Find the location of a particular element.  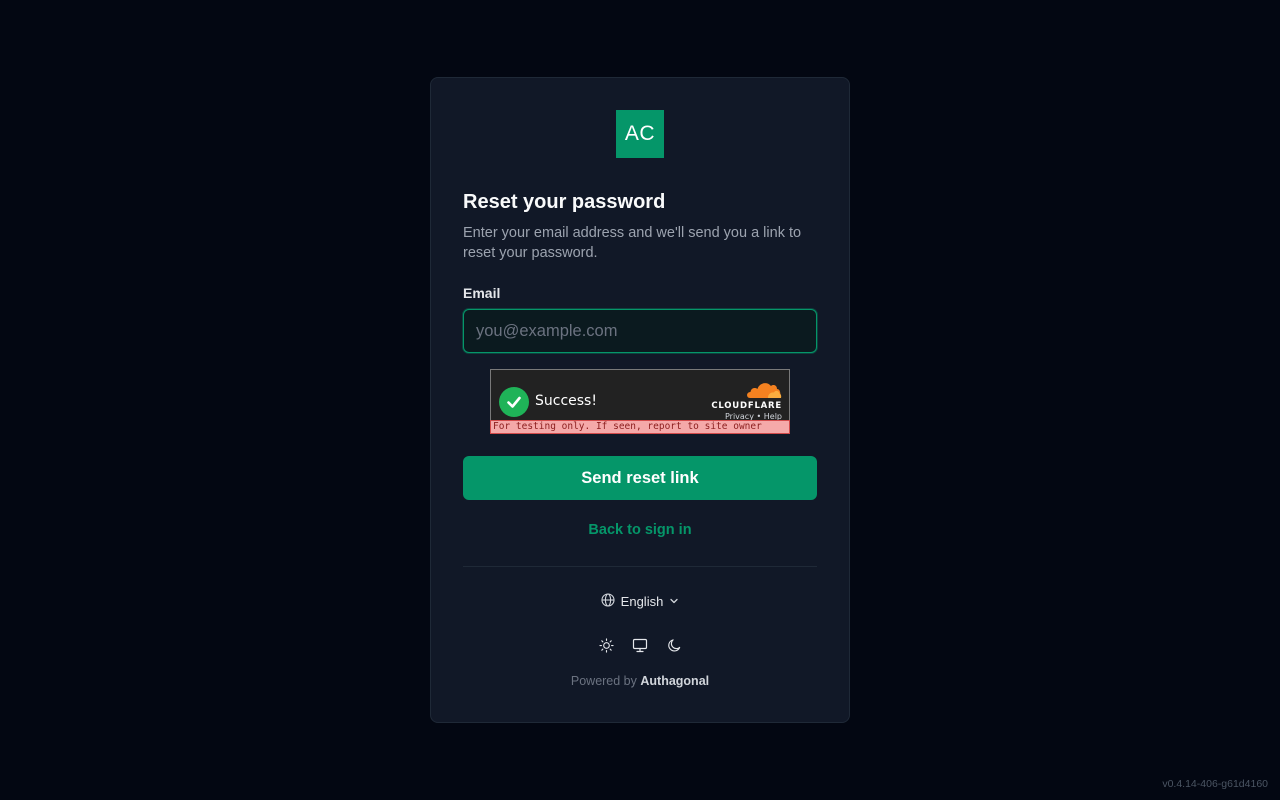

version-label: v0.4.14-406-g61d4160 is located at coordinates (1215, 784).